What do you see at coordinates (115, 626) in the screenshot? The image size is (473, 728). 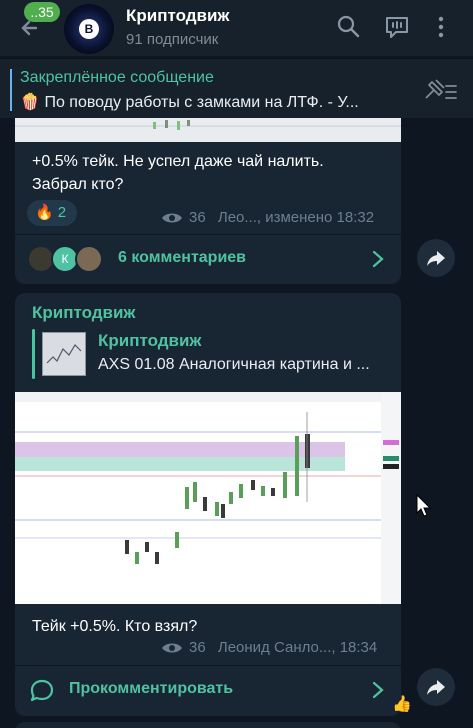 I see `message-text: Тейк +0.5%. Кто взял?` at bounding box center [115, 626].